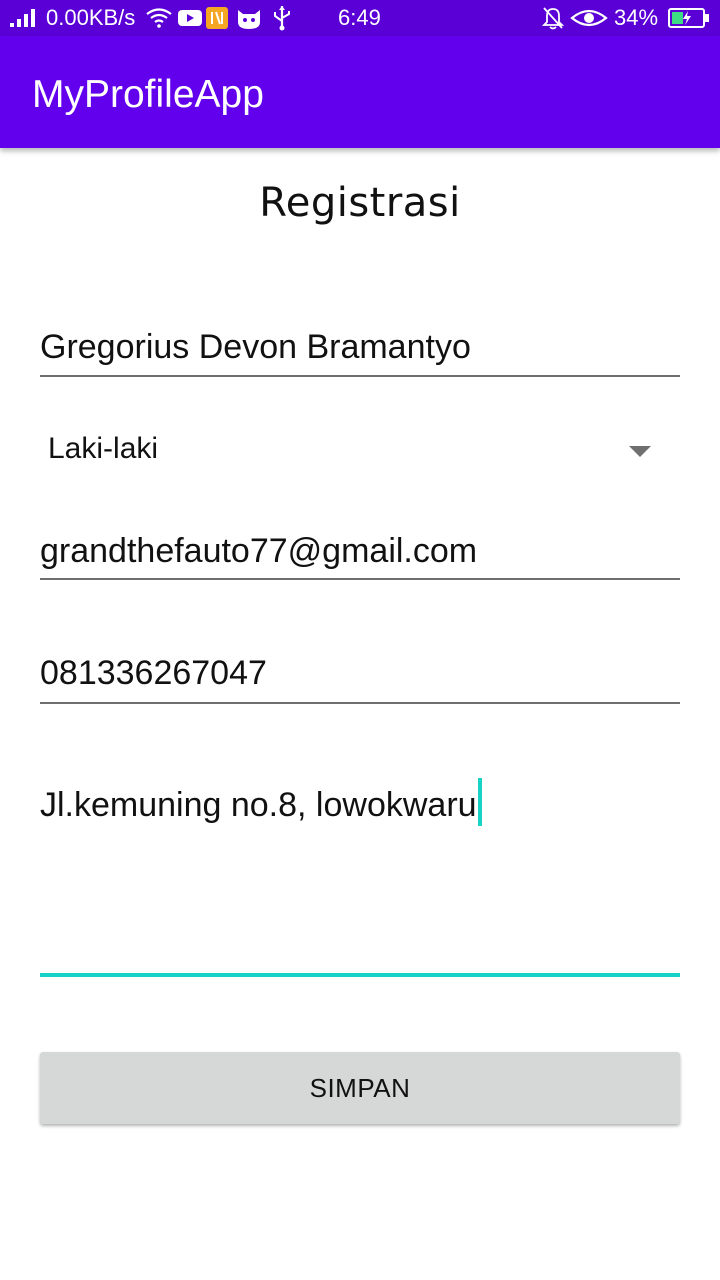 The height and width of the screenshot is (1280, 720). What do you see at coordinates (249, 18) in the screenshot?
I see `cat-icon` at bounding box center [249, 18].